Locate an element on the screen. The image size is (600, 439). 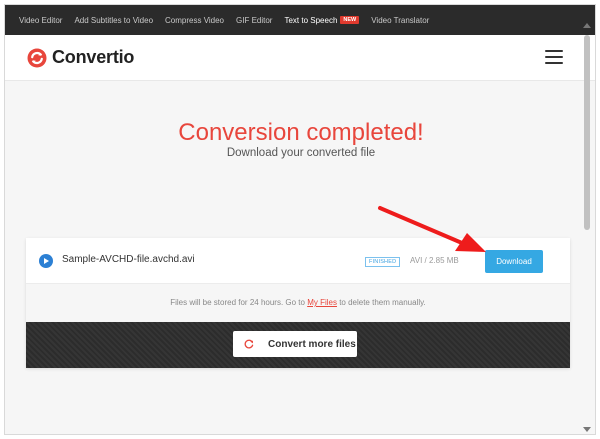
my-files-link: My Files is located at coordinates (322, 302).